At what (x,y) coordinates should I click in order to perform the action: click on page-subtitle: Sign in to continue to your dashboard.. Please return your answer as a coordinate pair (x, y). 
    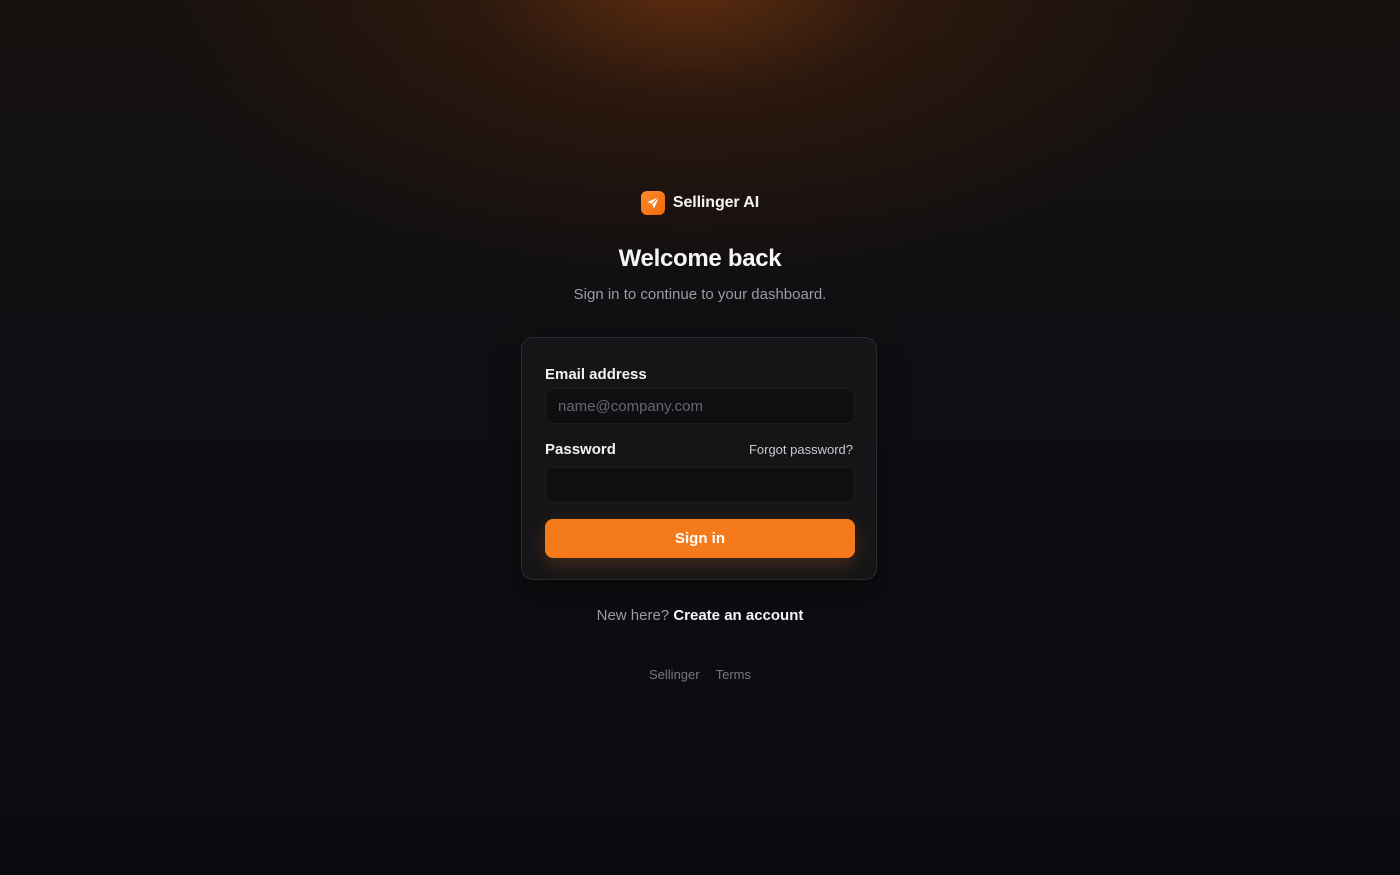
    Looking at the image, I should click on (700, 294).